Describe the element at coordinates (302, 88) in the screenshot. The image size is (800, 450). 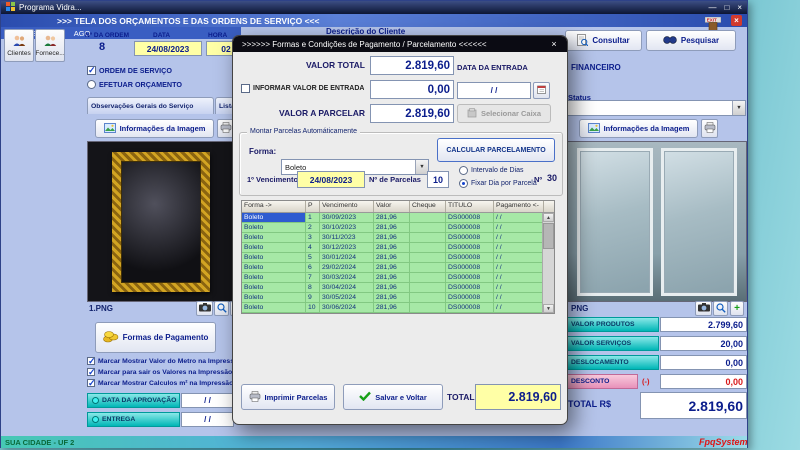
I see `informar-entrada-checkbox: INFORMAR VALOR DE ENTRADA` at that location.